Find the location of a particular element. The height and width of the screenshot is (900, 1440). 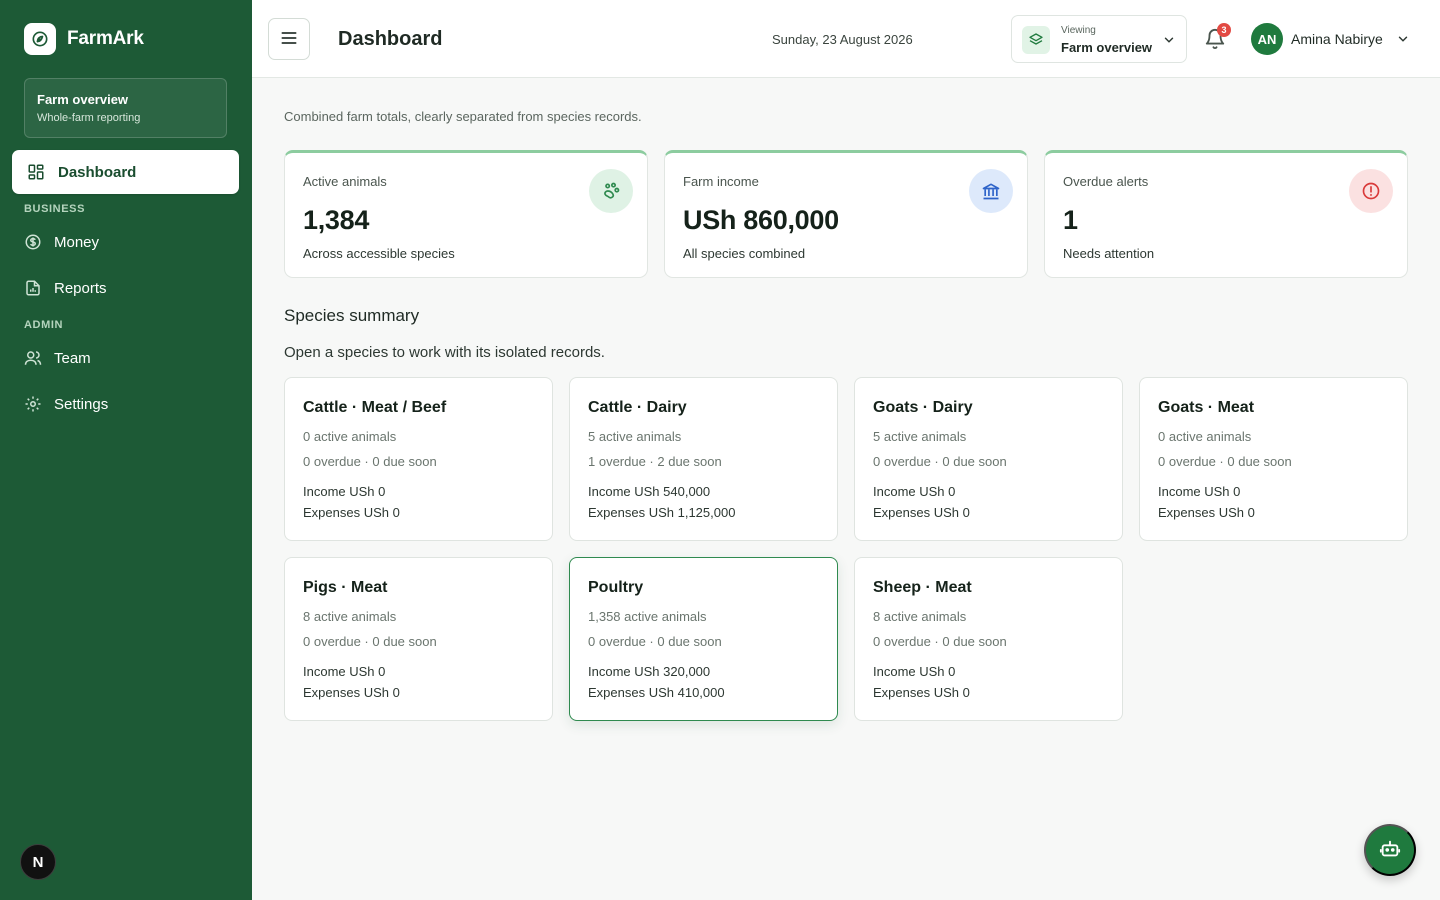

stat-label: Active animals is located at coordinates (345, 181).